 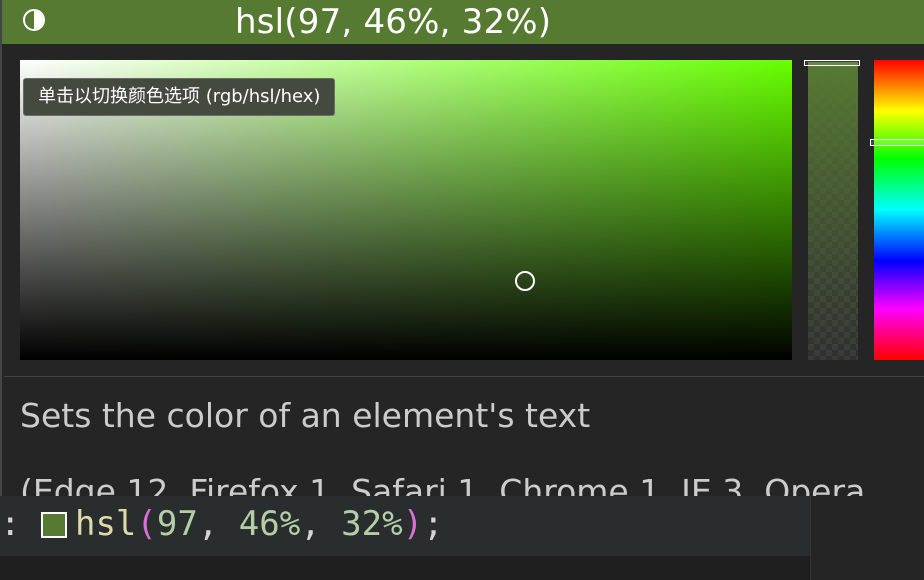 I want to click on picker-divider, so click(x=464, y=376).